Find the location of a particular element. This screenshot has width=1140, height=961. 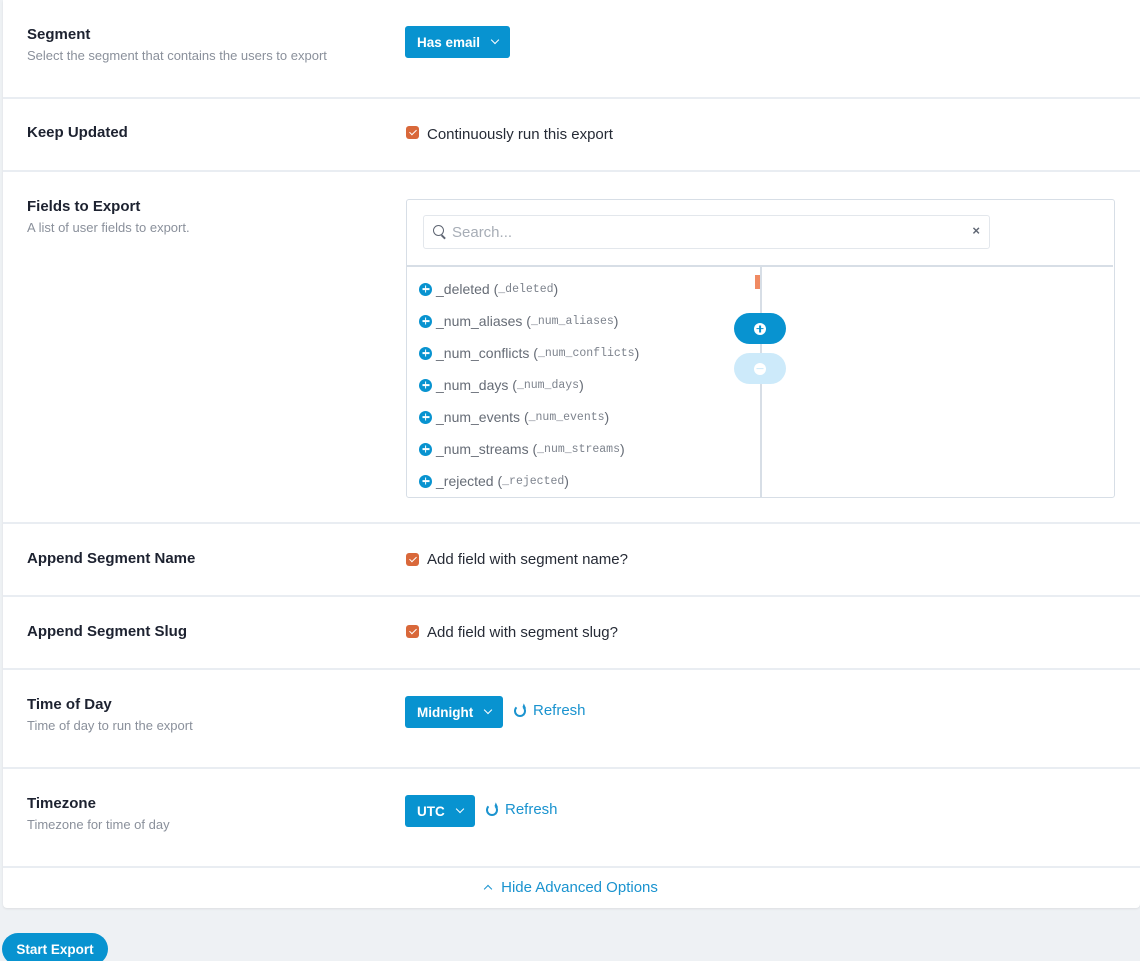

field-search-input is located at coordinates (702, 232).